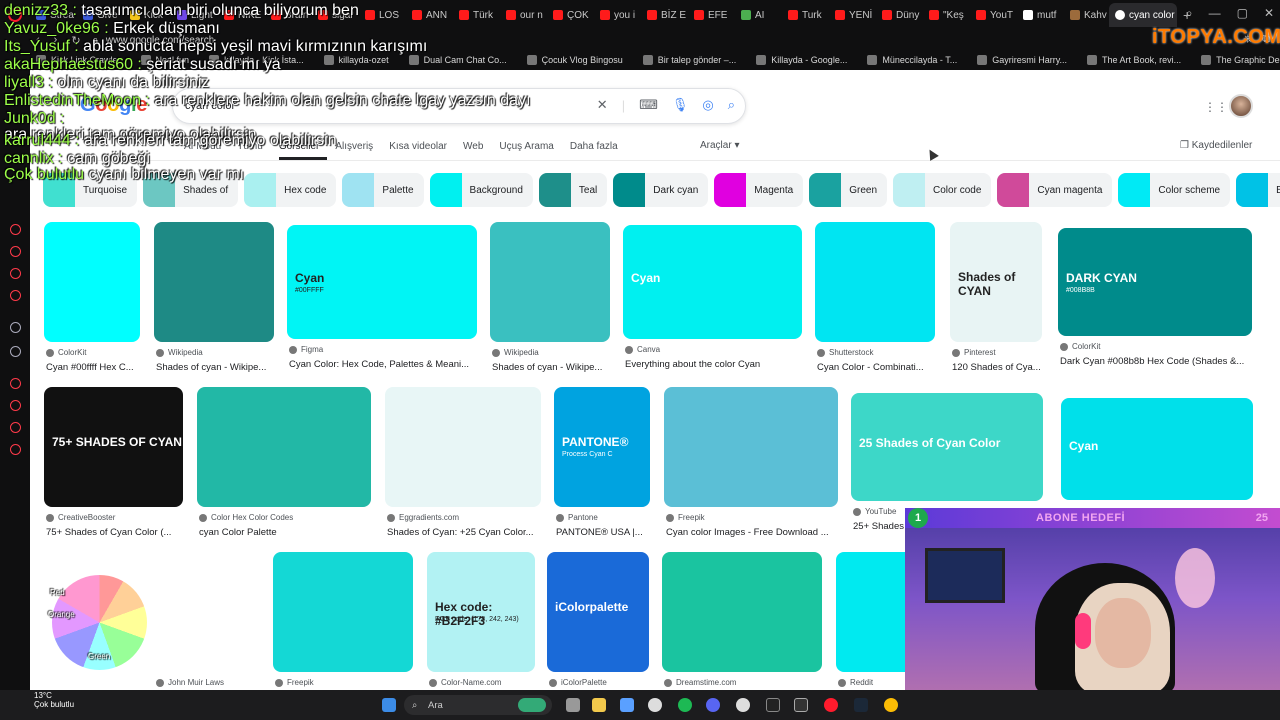 The width and height of the screenshot is (1280, 720). I want to click on browser-tab: AI, so click(757, 15).